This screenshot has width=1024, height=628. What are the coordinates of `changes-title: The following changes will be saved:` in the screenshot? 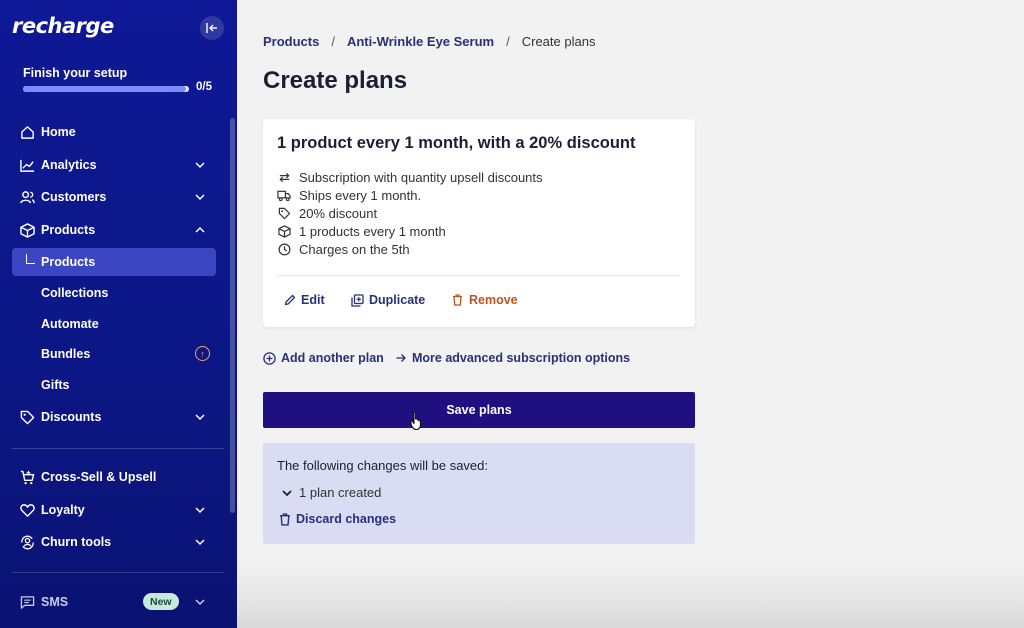 It's located at (383, 465).